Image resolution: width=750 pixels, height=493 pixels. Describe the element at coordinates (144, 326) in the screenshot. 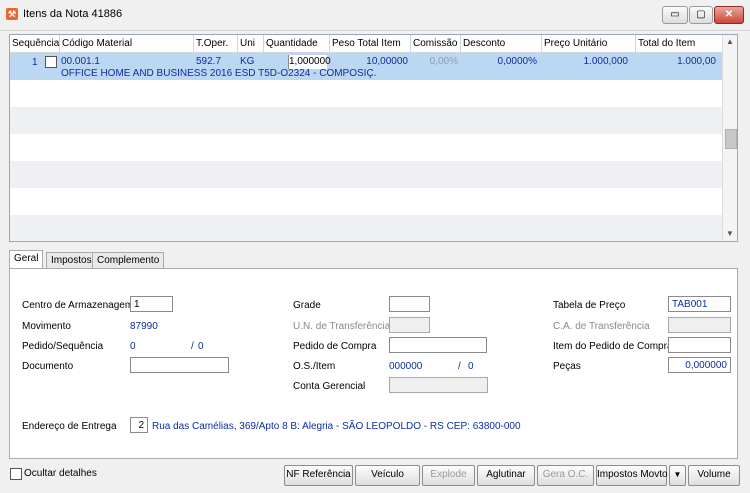

I see `movimento-value: 87990` at that location.